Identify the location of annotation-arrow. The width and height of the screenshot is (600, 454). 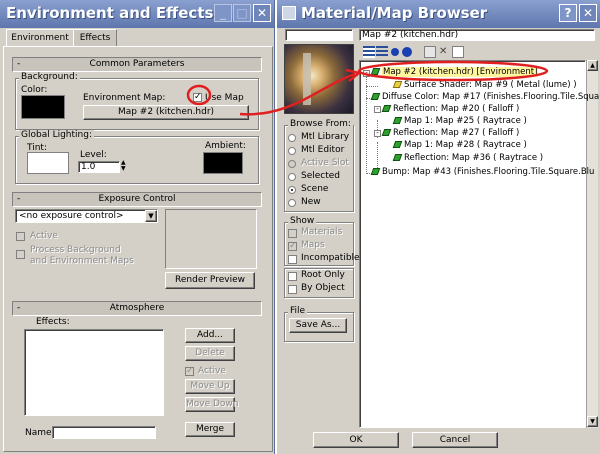
(297, 94).